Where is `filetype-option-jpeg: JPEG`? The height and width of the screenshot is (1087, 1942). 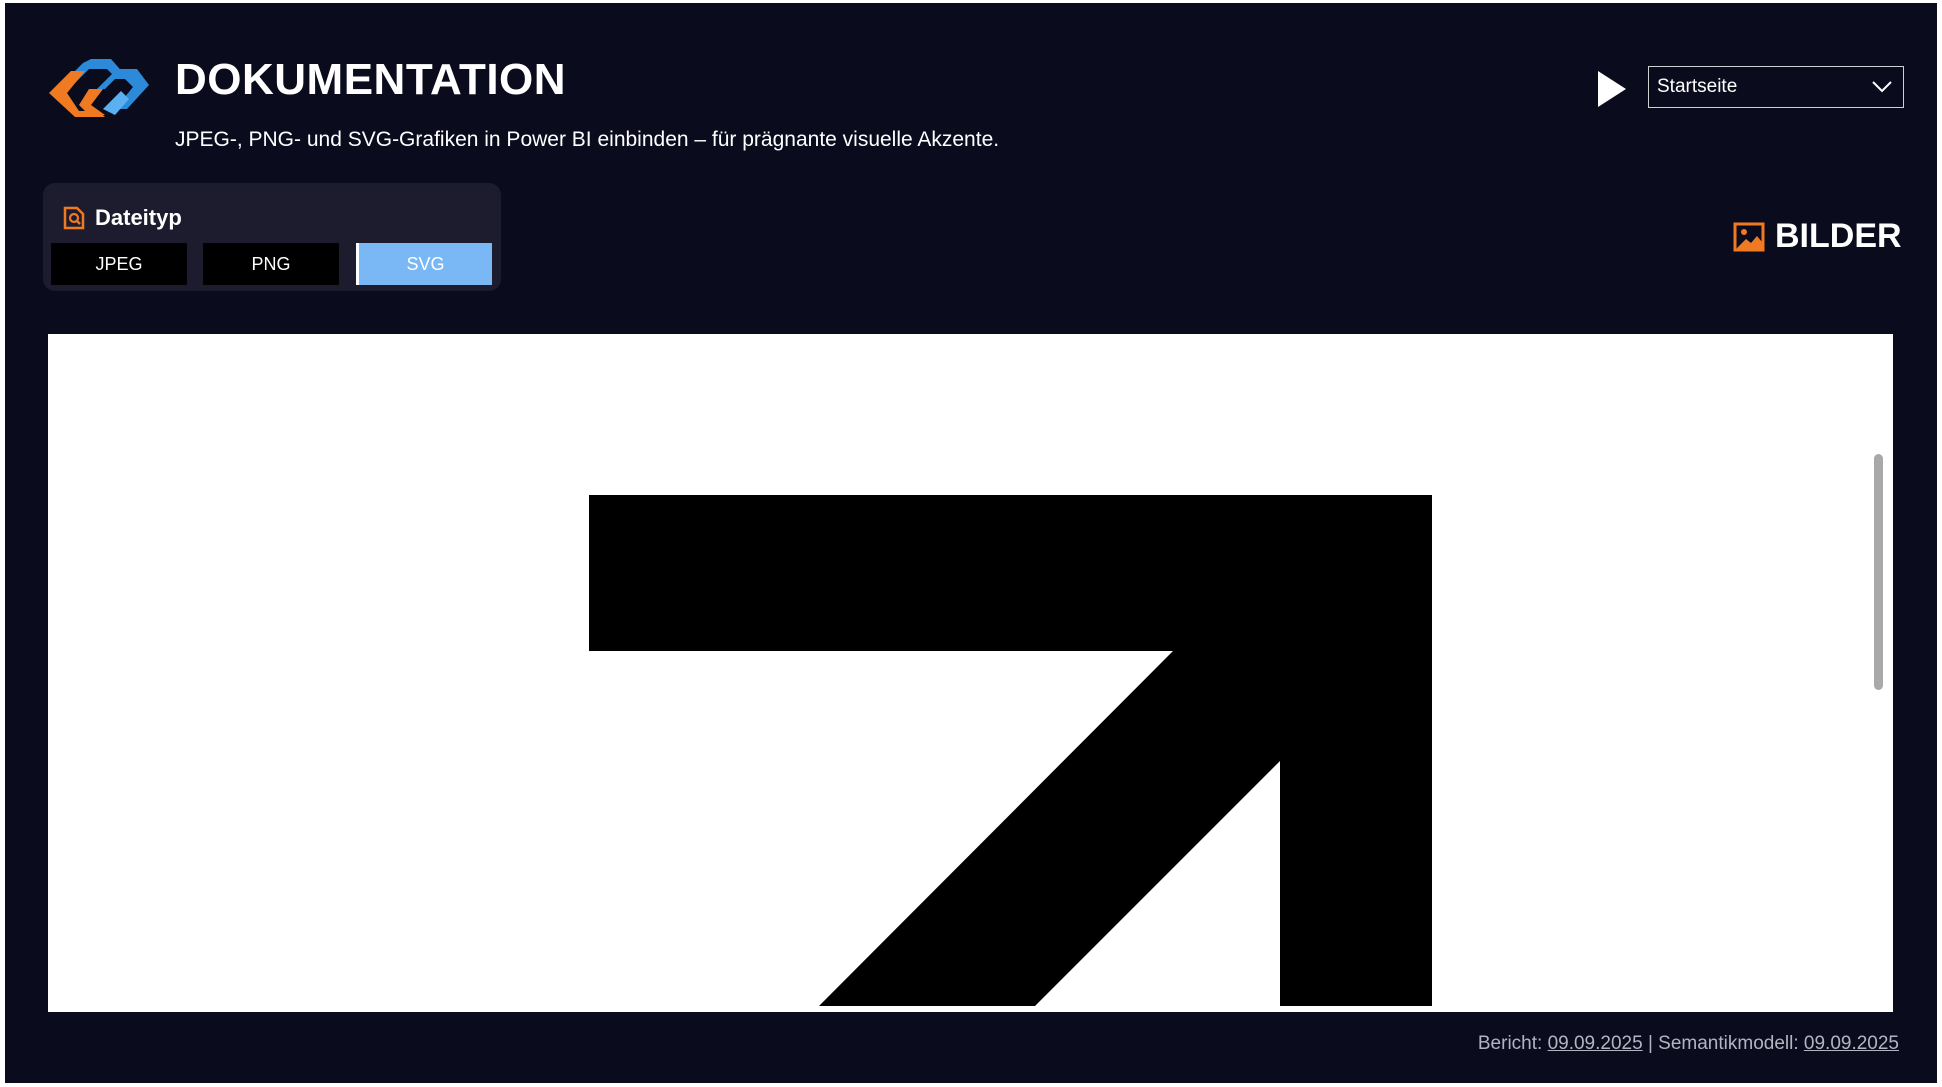
filetype-option-jpeg: JPEG is located at coordinates (119, 264).